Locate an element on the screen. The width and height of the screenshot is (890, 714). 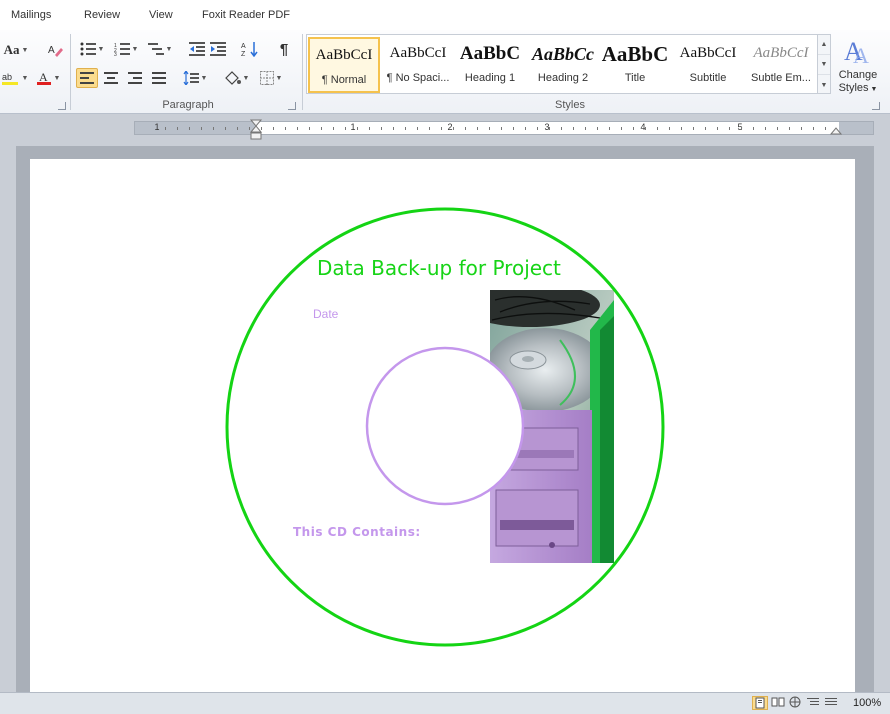
change-case-button: Aa ▼ is located at coordinates (16, 50).